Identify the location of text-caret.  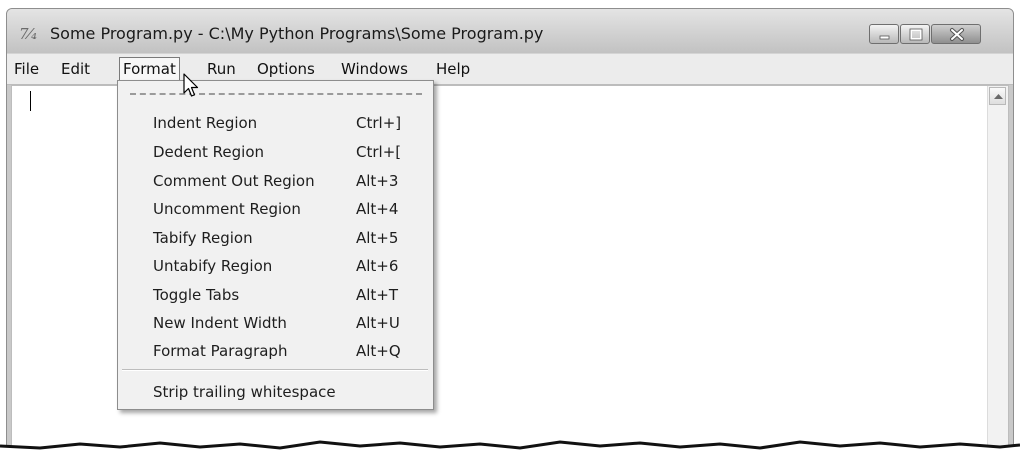
(30, 101).